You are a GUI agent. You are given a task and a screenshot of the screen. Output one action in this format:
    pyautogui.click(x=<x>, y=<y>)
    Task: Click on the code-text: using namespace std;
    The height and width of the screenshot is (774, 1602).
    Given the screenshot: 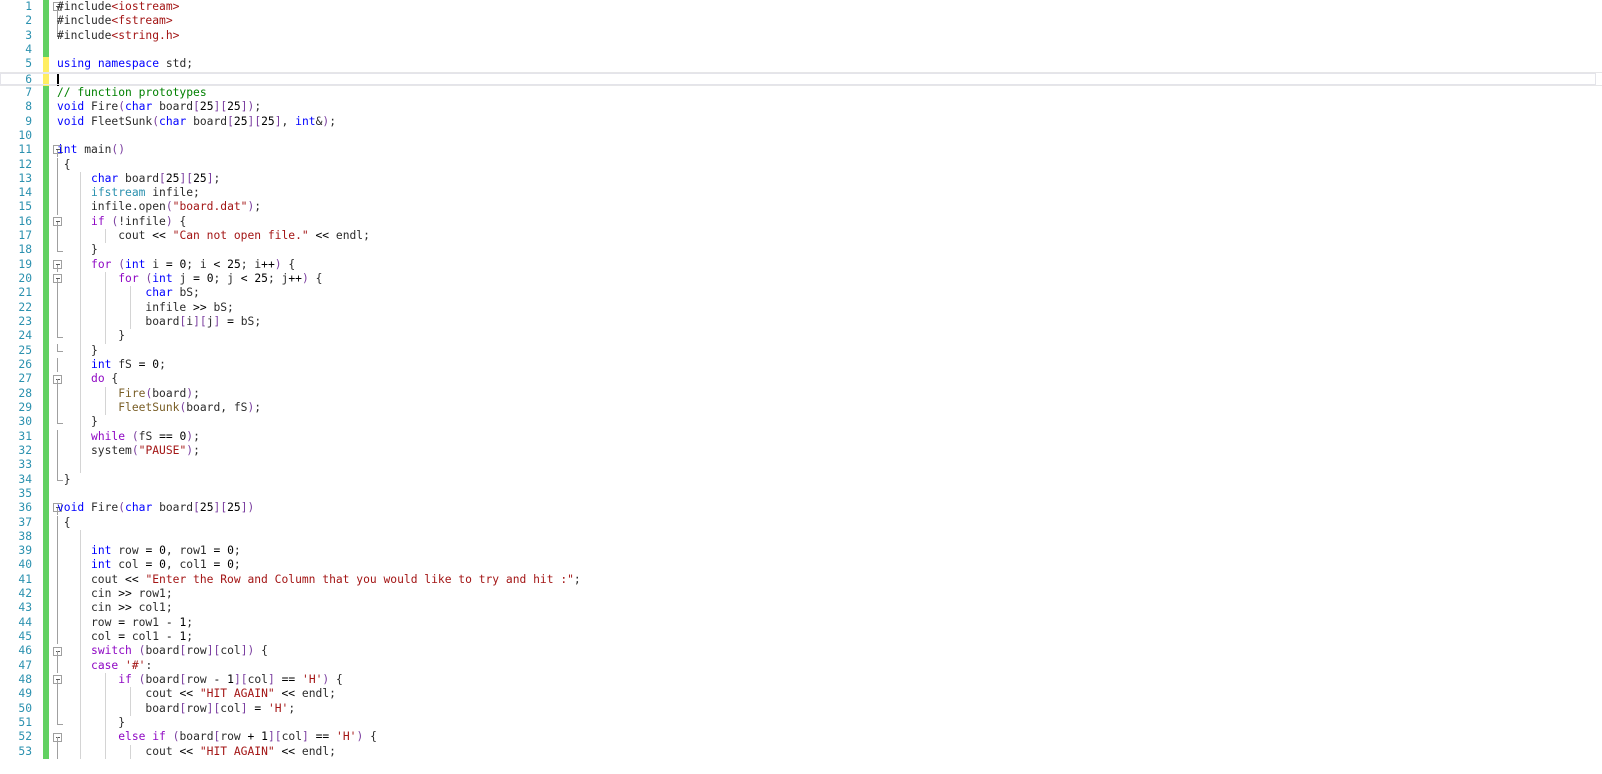 What is the action you would take?
    pyautogui.click(x=125, y=64)
    